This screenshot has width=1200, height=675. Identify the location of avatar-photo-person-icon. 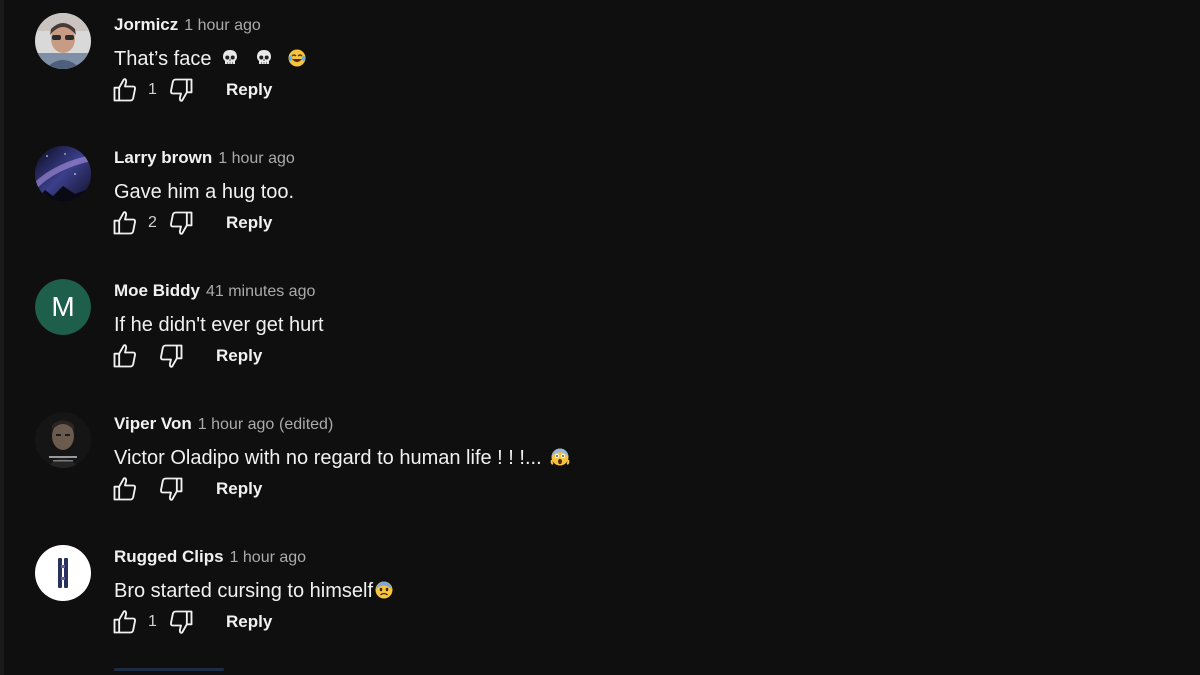
(63, 41).